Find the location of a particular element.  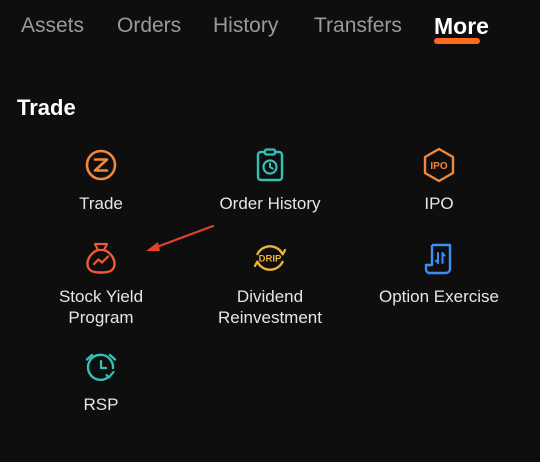

tile-ipo-label: IPO is located at coordinates (439, 203).